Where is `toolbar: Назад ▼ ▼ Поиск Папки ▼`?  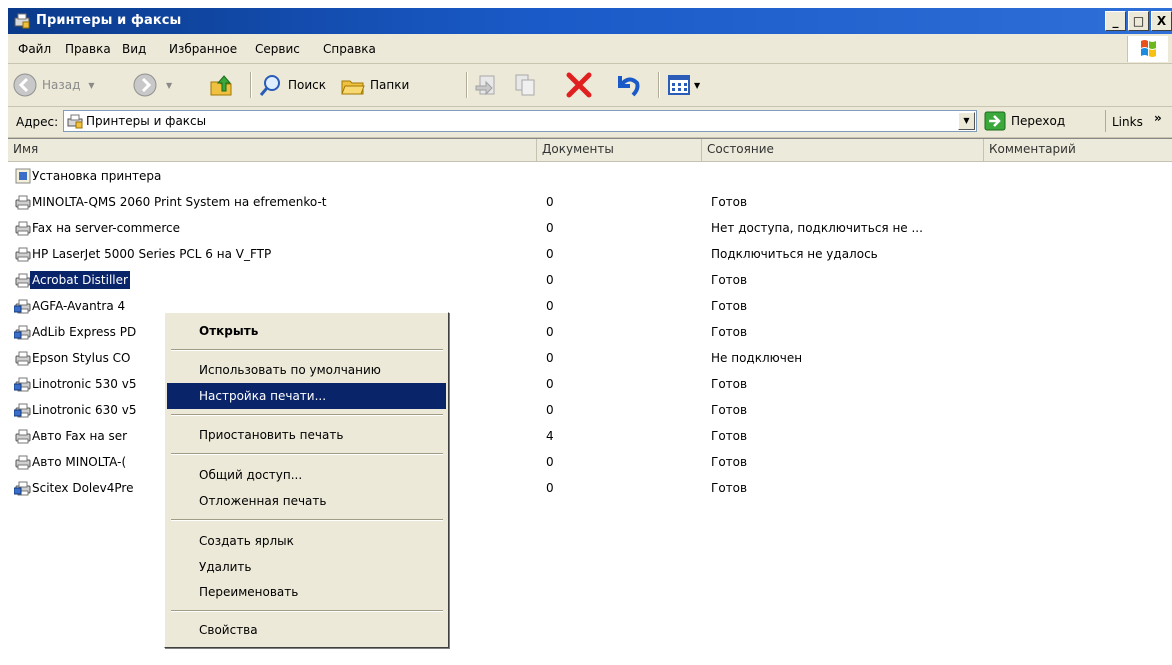
toolbar: Назад ▼ ▼ Поиск Папки ▼ is located at coordinates (590, 85).